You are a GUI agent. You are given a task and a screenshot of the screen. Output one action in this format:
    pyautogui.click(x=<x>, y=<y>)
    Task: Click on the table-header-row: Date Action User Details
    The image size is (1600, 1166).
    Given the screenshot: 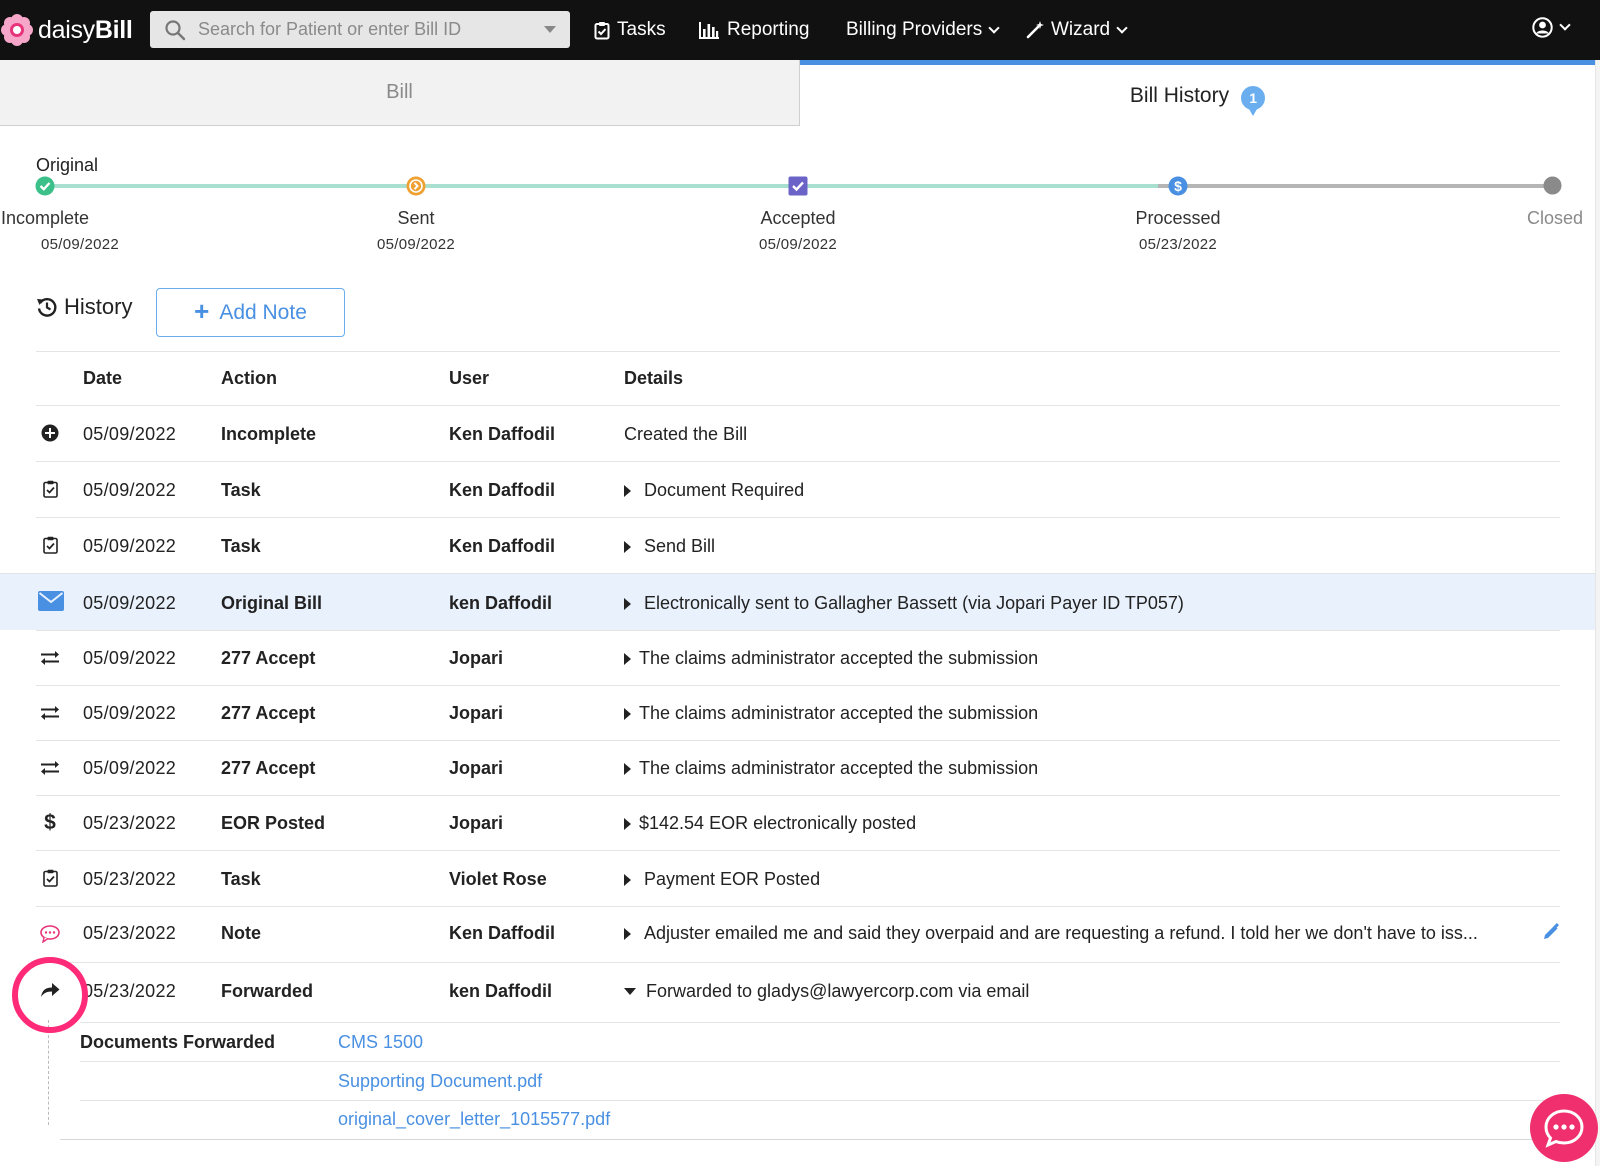 What is the action you would take?
    pyautogui.click(x=798, y=378)
    